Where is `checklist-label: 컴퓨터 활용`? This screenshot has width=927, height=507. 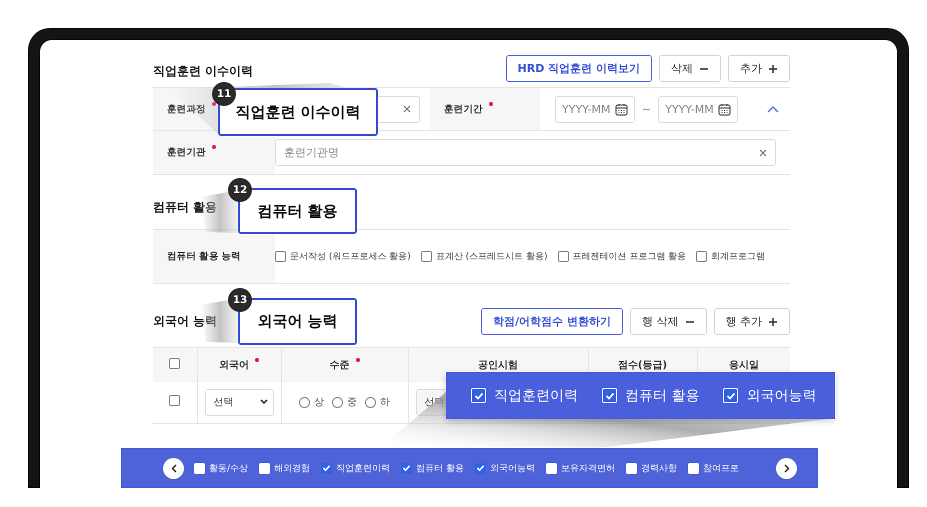 checklist-label: 컴퓨터 활용 is located at coordinates (662, 395).